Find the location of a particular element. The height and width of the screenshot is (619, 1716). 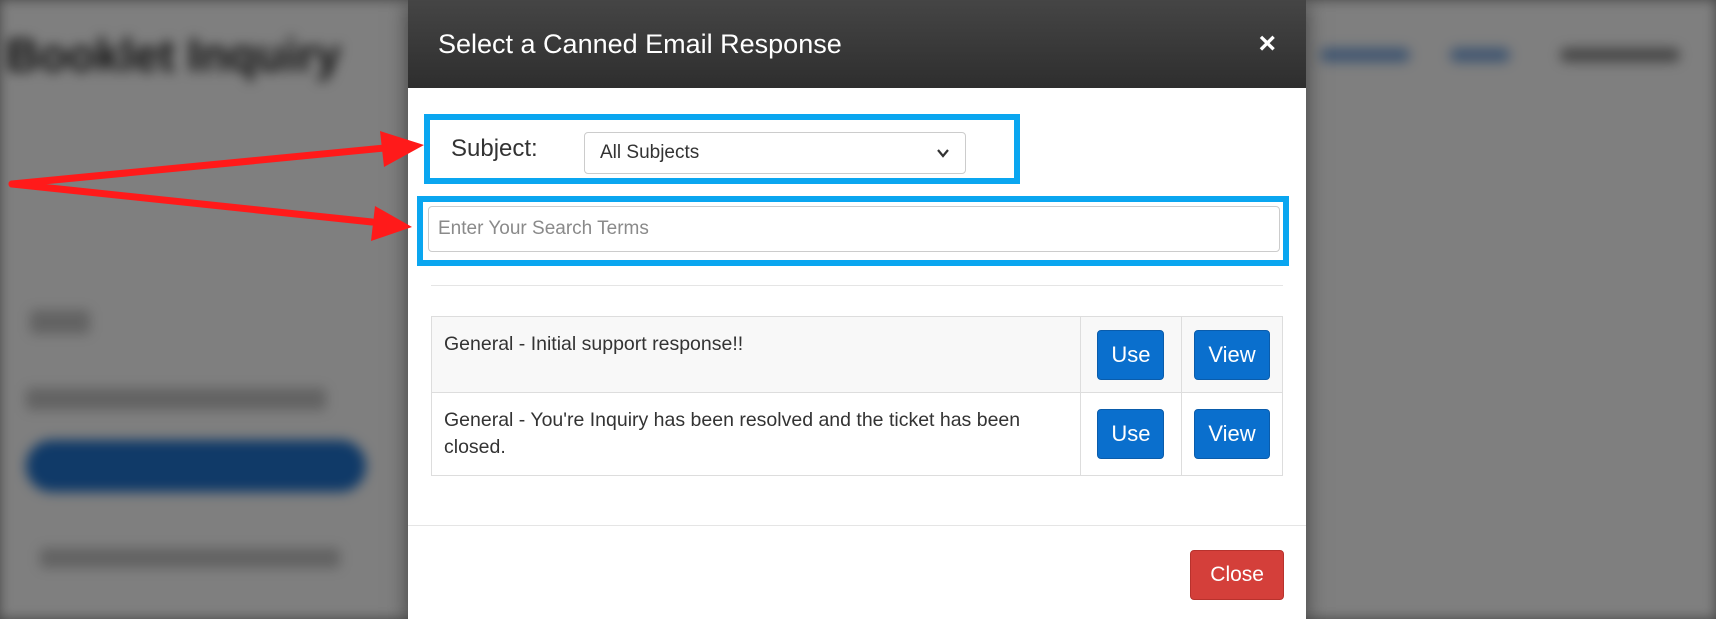

subject-highlight: Subject: All Subjects is located at coordinates (722, 149).